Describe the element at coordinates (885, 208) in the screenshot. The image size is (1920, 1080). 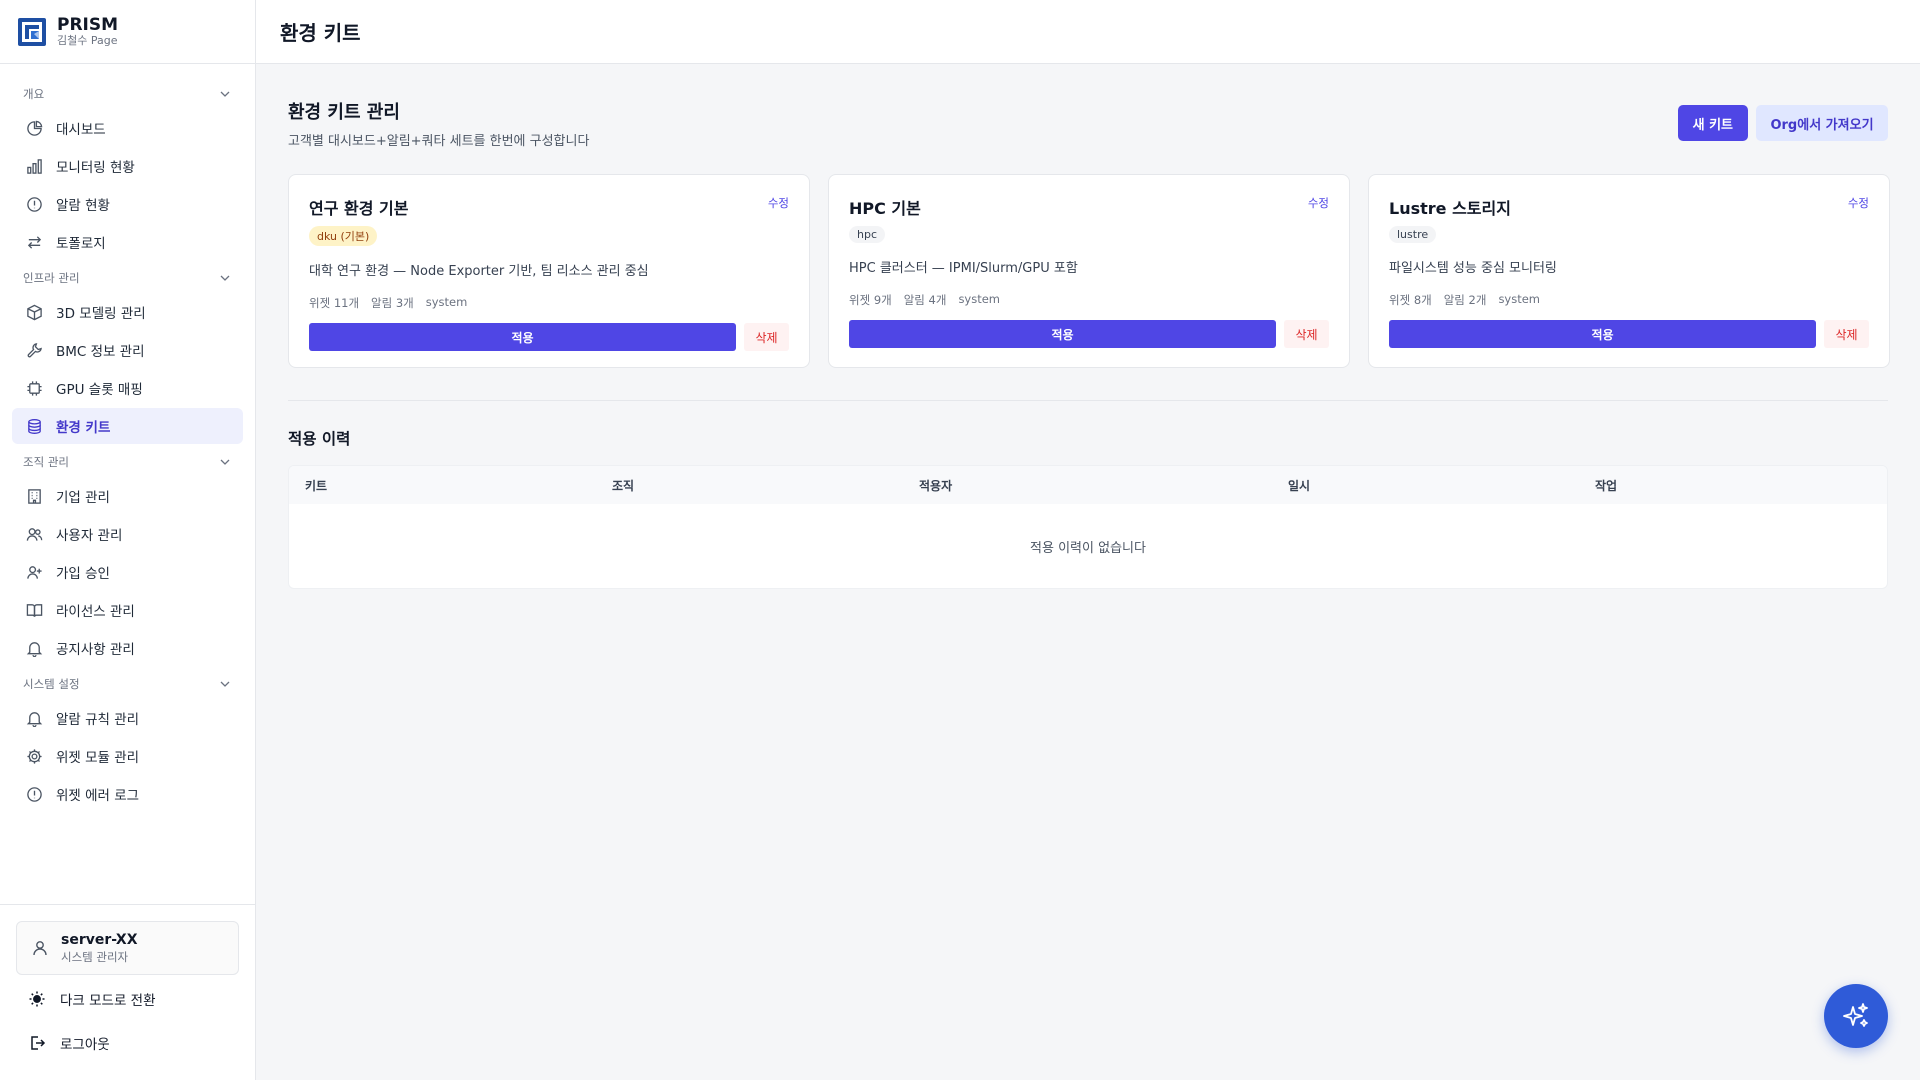
I see `kit-title: HPC 기본` at that location.